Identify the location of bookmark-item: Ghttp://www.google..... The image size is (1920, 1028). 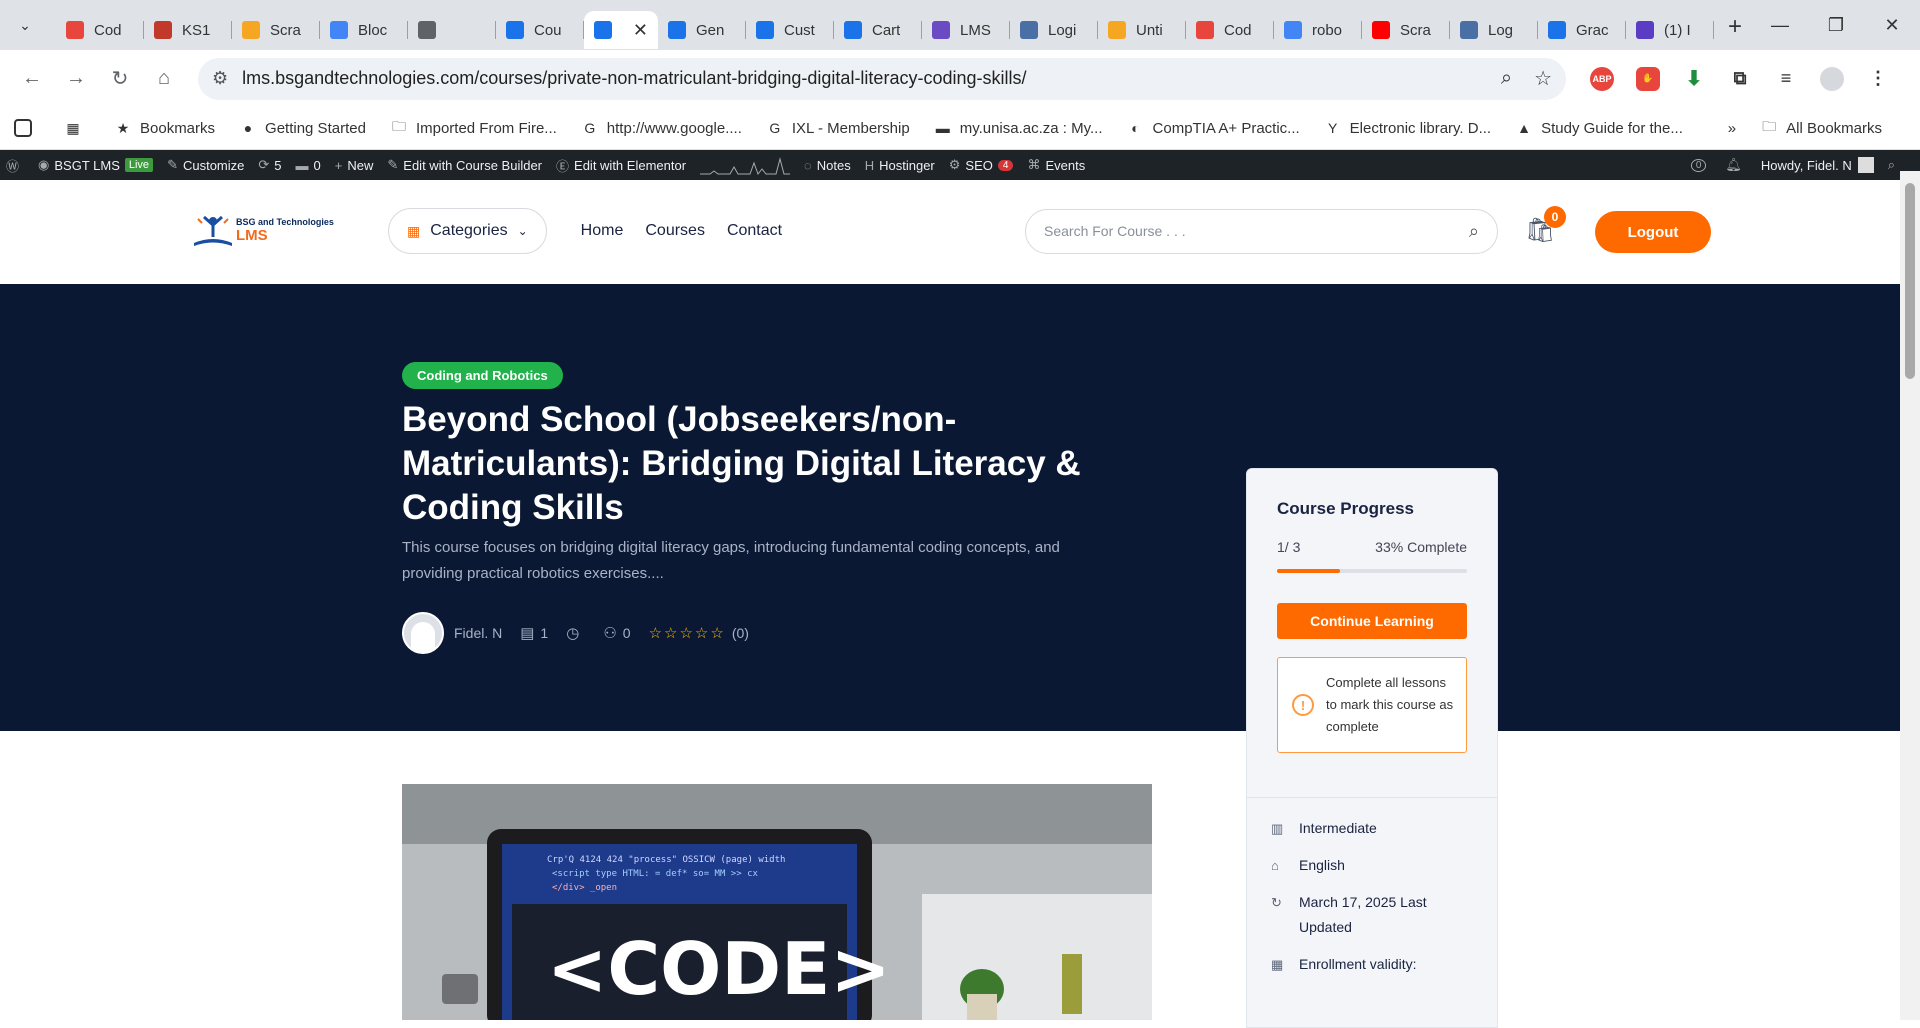
(661, 128).